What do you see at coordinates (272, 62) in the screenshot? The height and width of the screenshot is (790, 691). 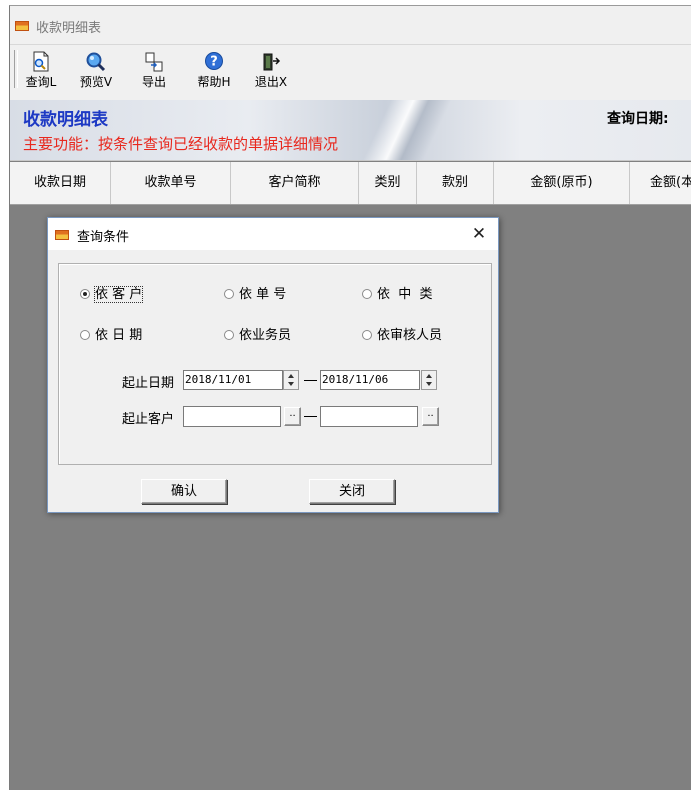 I see `exit-door-icon` at bounding box center [272, 62].